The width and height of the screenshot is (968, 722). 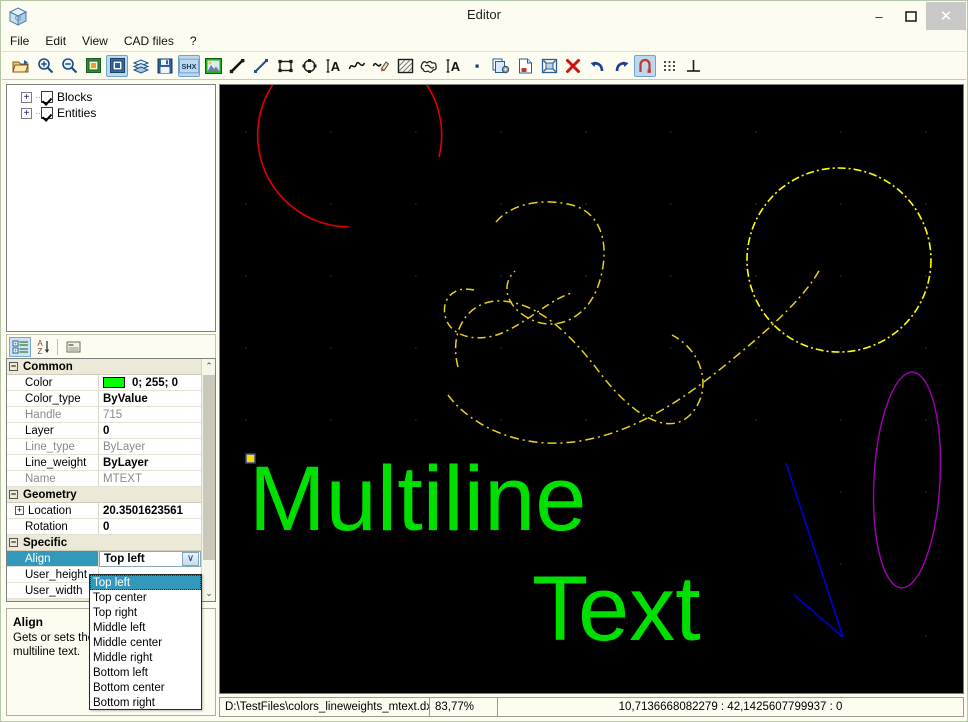 I want to click on menu-edit: Edit, so click(x=55, y=41).